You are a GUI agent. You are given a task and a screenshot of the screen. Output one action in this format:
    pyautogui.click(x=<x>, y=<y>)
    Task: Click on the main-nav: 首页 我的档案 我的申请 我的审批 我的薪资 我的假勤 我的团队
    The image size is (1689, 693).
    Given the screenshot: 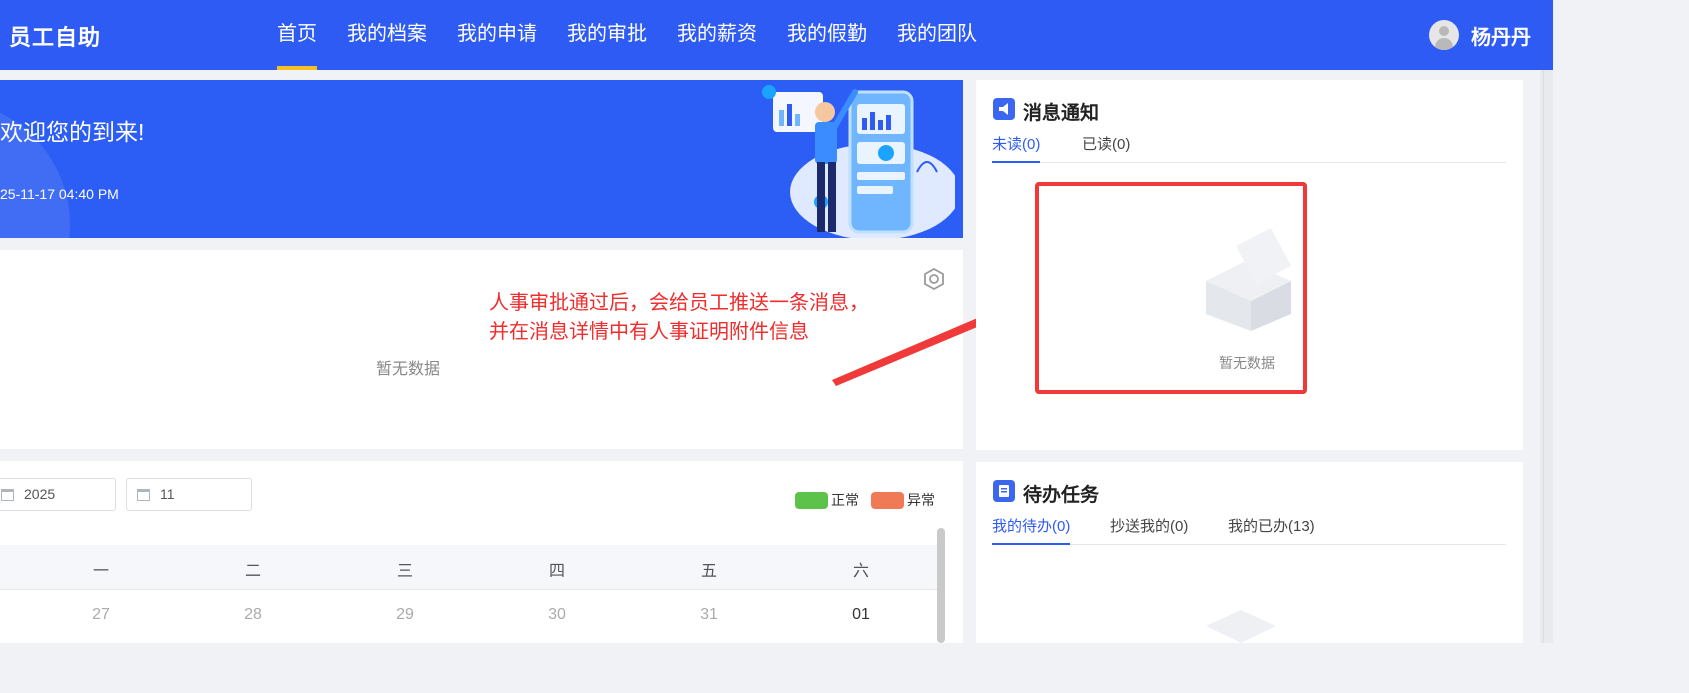 What is the action you would take?
    pyautogui.click(x=627, y=35)
    